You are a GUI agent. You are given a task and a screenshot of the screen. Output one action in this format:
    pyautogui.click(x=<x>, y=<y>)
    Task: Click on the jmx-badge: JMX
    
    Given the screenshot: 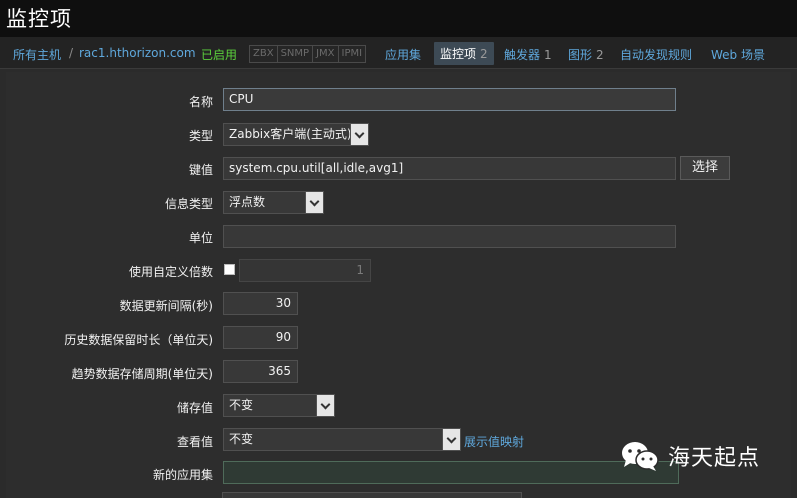 What is the action you would take?
    pyautogui.click(x=326, y=54)
    